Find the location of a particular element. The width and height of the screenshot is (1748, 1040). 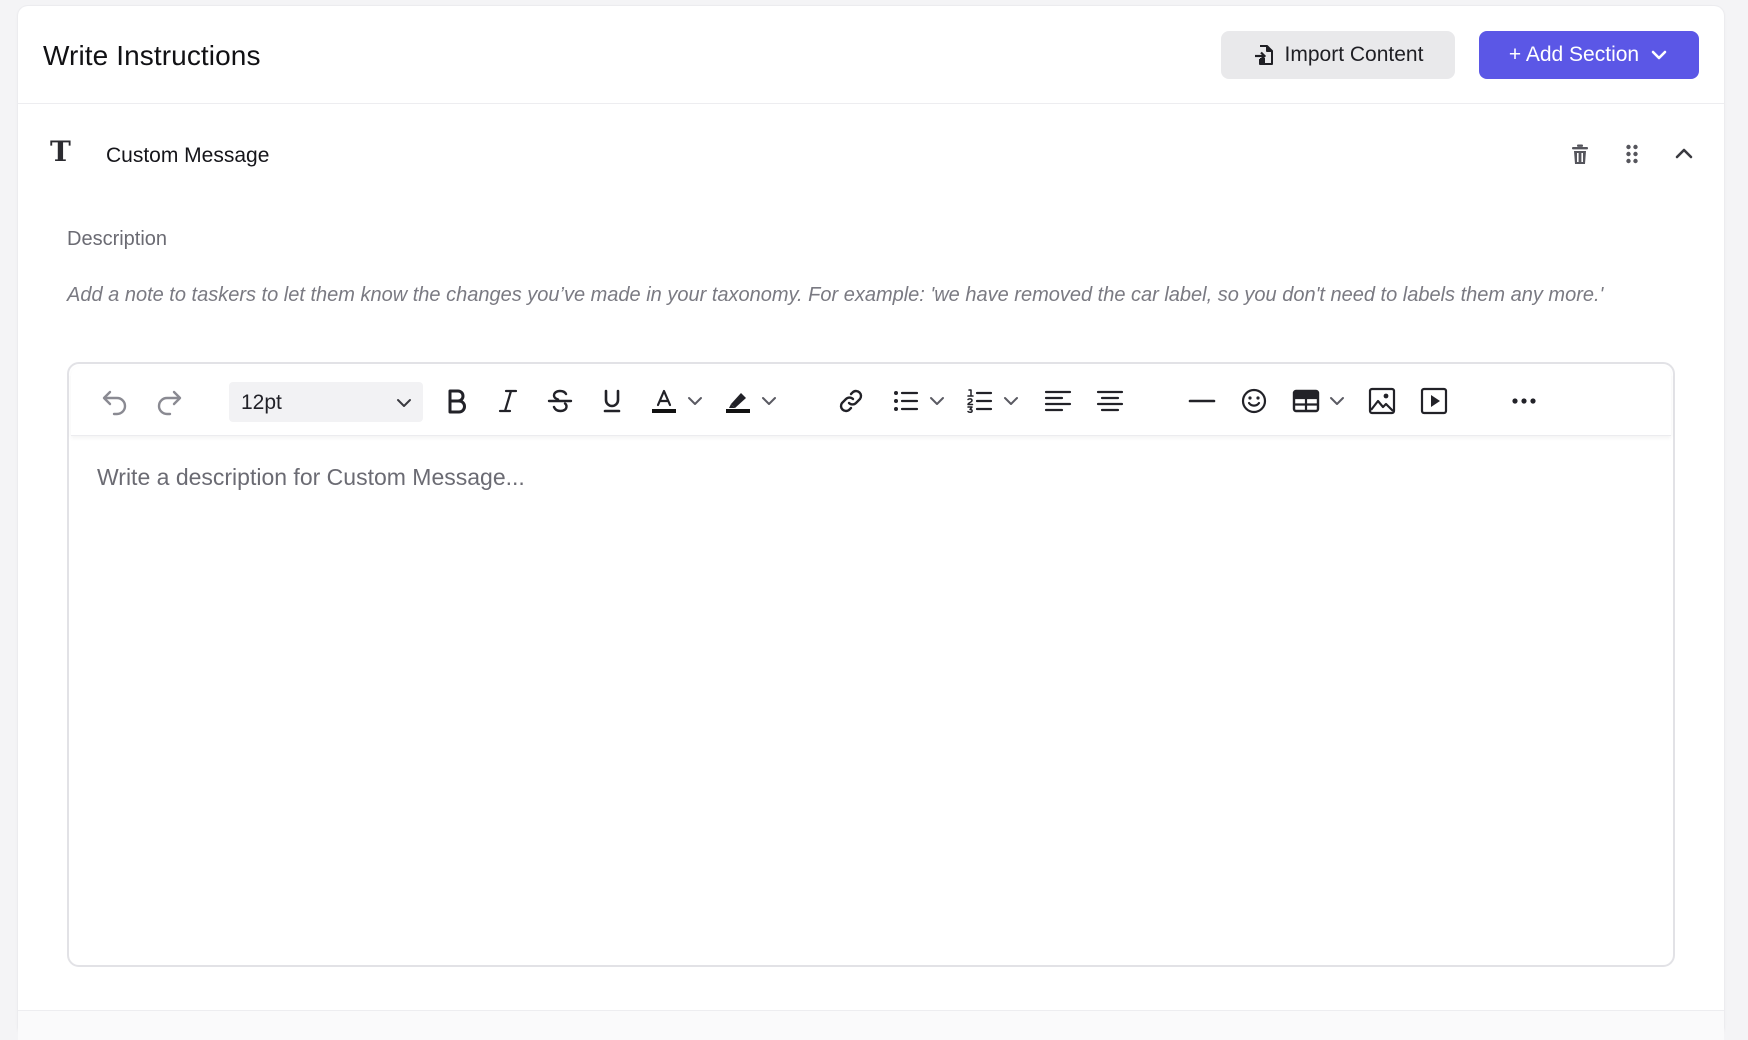

import-content-label: Import Content is located at coordinates (1354, 54).